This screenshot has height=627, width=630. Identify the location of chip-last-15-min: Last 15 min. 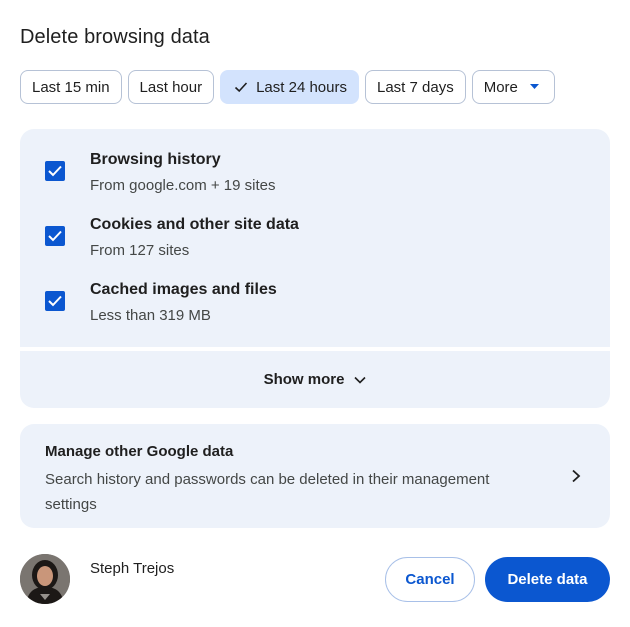
(71, 87).